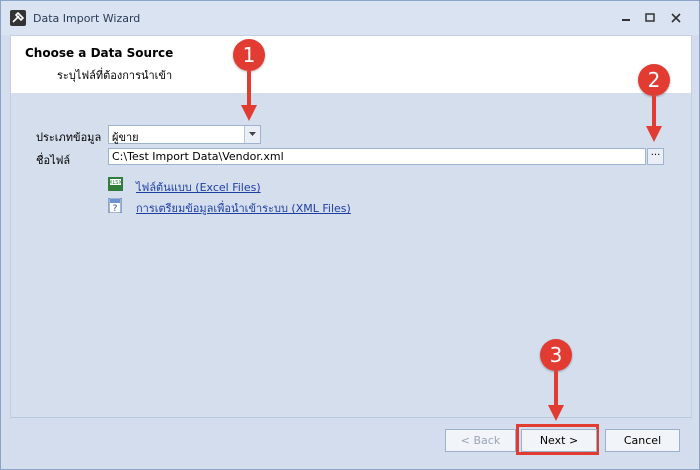 The image size is (700, 470). What do you see at coordinates (249, 55) in the screenshot?
I see `callout-1: 1` at bounding box center [249, 55].